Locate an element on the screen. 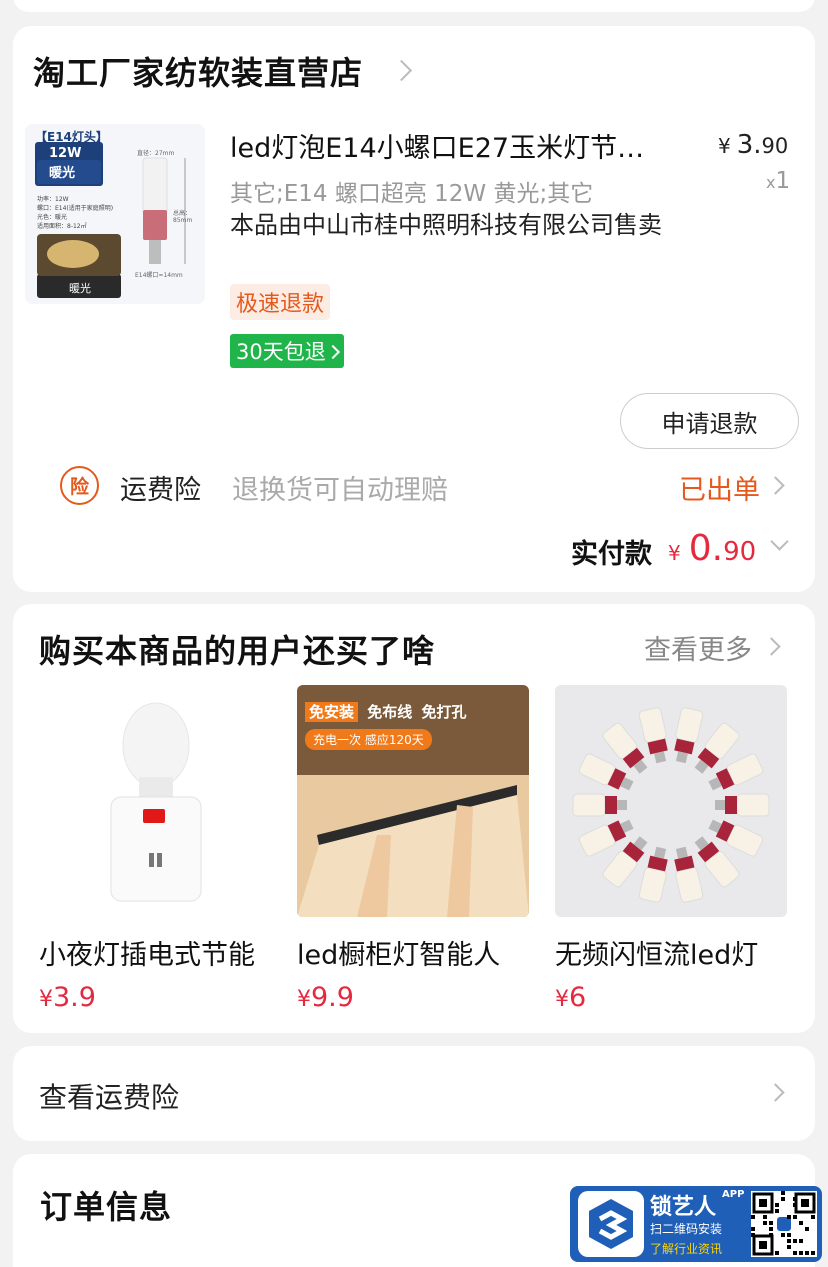 Image resolution: width=828 pixels, height=1267 pixels. recommend-item: 无频闪恒流led灯 ¥6 is located at coordinates (671, 849).